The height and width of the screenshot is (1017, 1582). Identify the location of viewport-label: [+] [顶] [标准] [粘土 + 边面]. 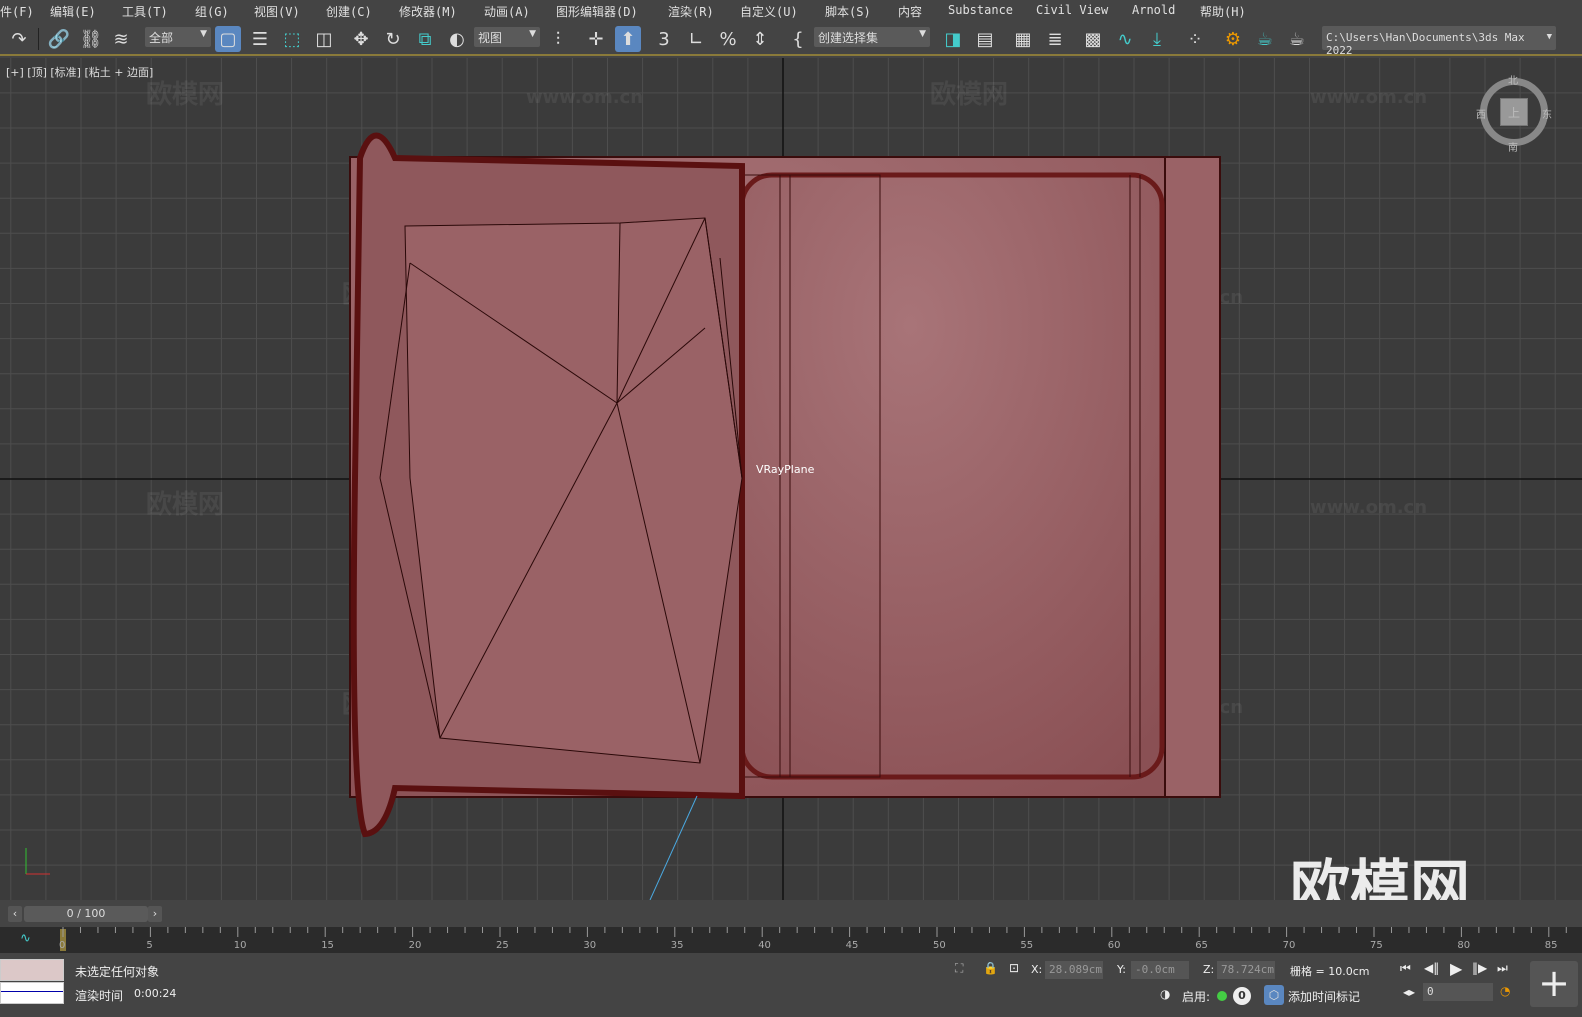
(79, 72).